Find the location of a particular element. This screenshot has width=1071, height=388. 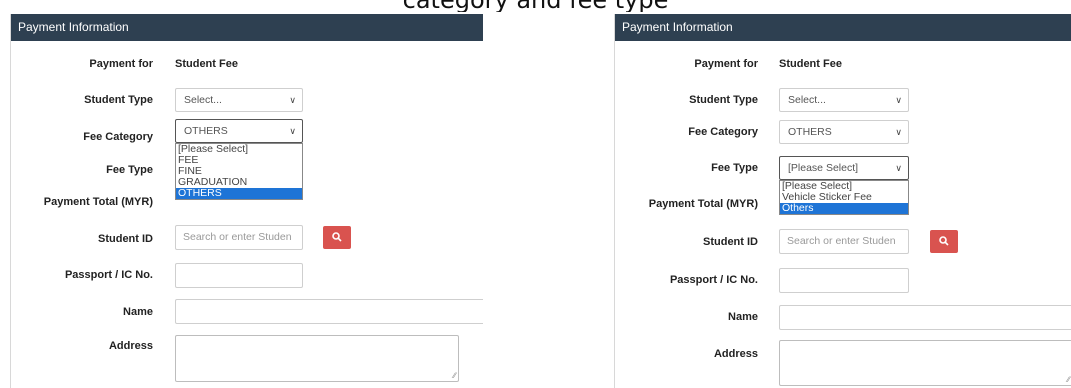

fee-type-dropdown: [Please Select] Vehicle Sticker Fee Others is located at coordinates (844, 197).